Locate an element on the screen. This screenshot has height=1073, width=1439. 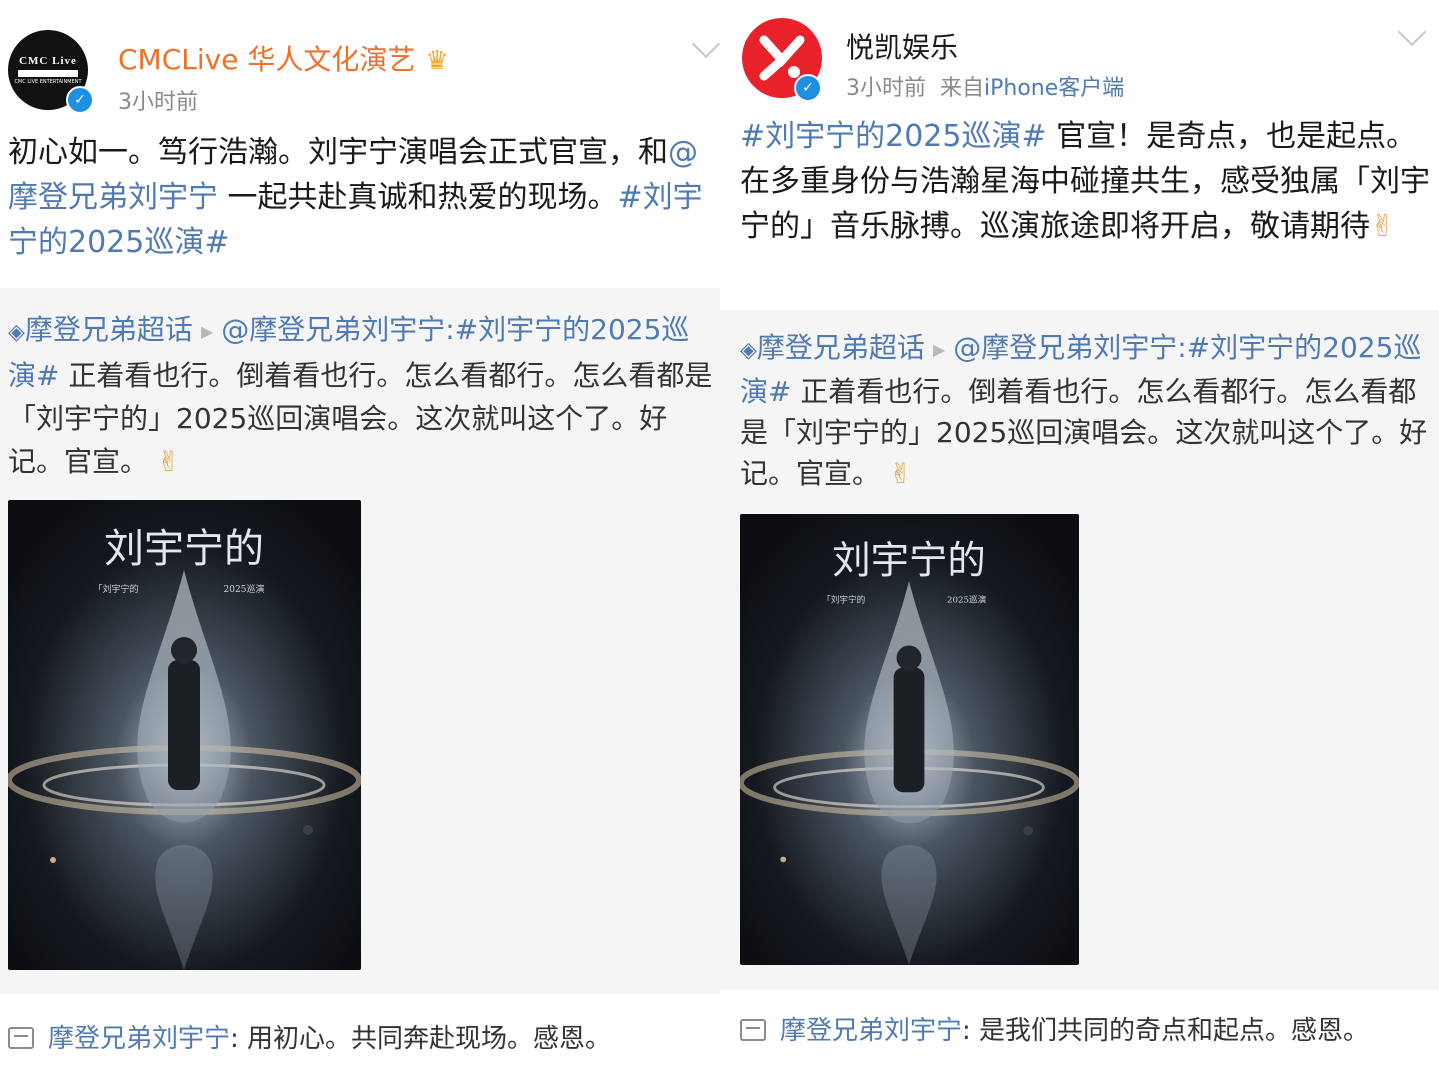
source-device-link: iPhone客户端 is located at coordinates (1054, 88).